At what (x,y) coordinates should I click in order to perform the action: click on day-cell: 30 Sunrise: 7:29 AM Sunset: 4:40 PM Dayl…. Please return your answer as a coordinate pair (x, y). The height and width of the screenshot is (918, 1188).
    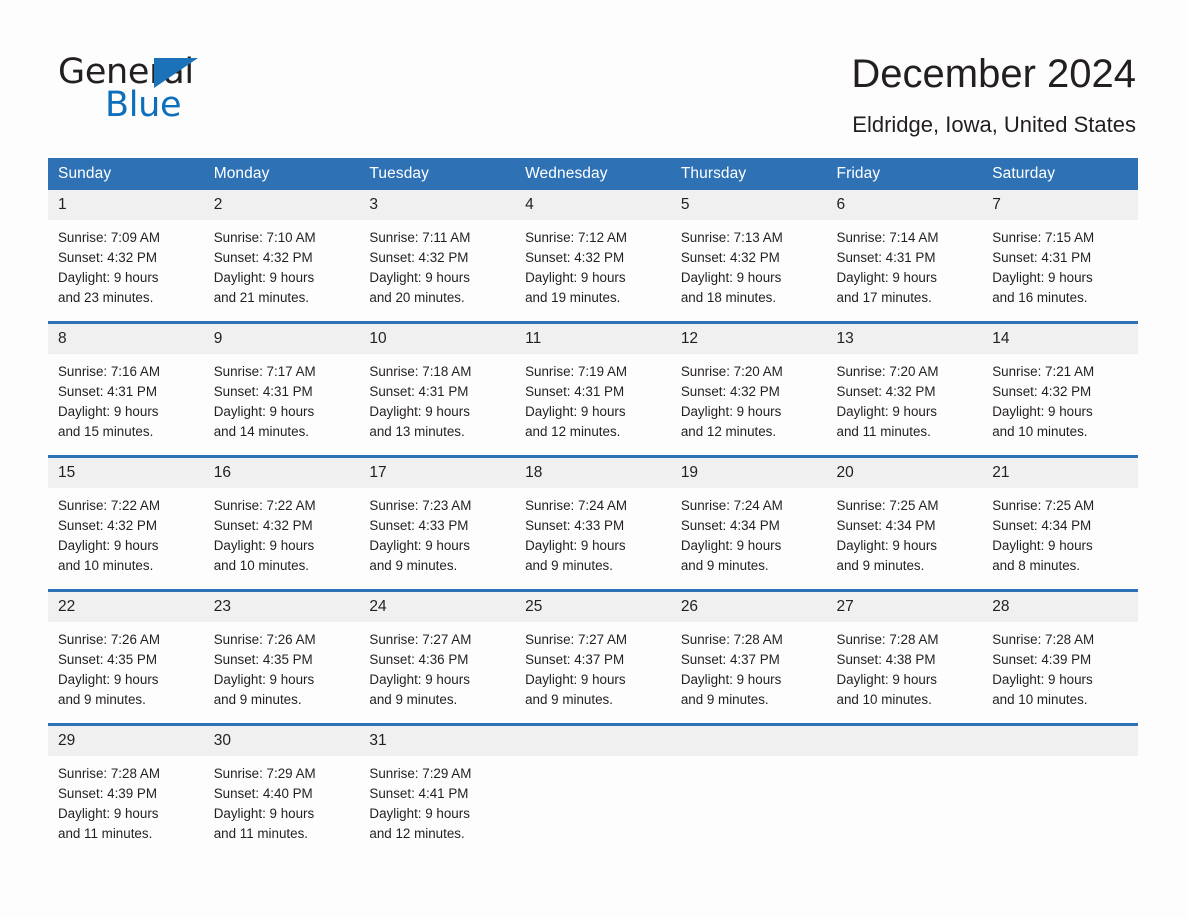
    Looking at the image, I should click on (281, 790).